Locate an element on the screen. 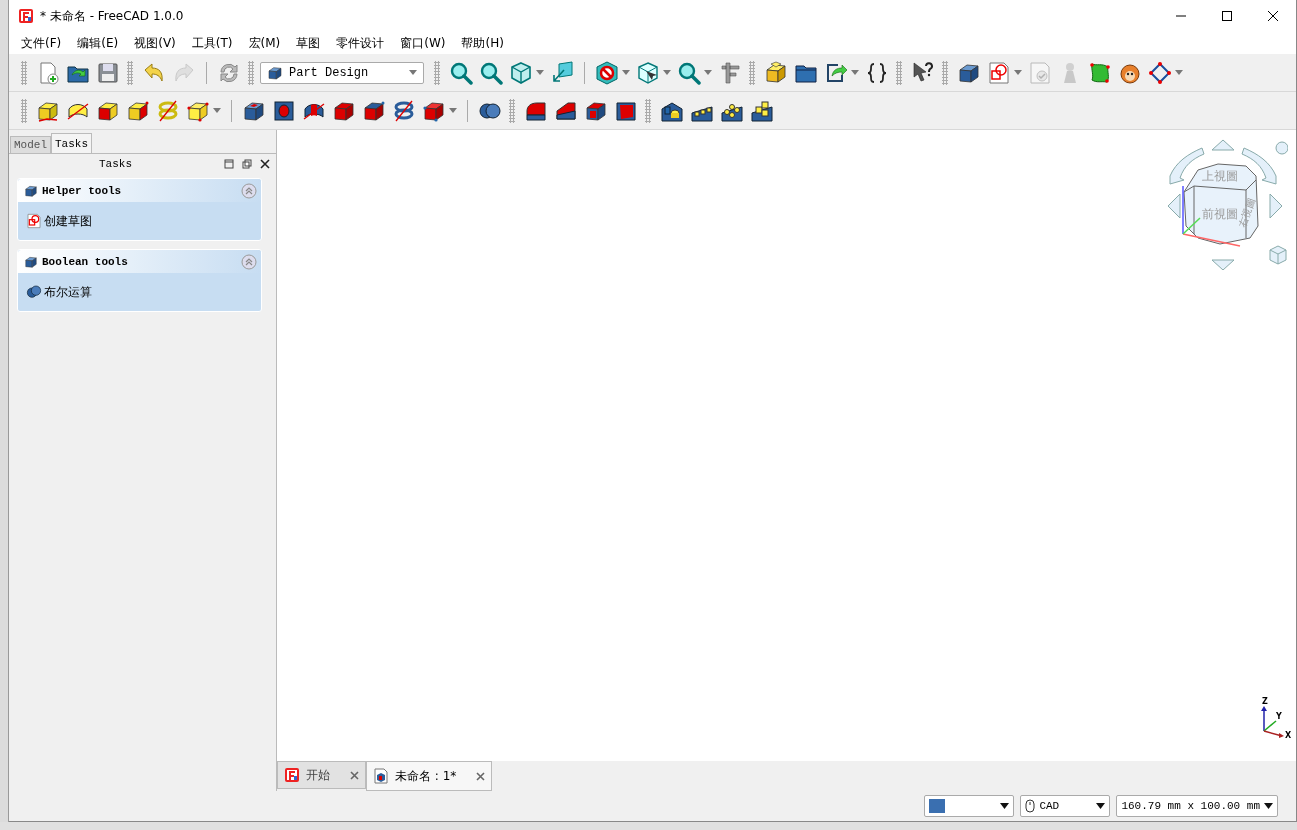  shape-icon is located at coordinates (1100, 72).